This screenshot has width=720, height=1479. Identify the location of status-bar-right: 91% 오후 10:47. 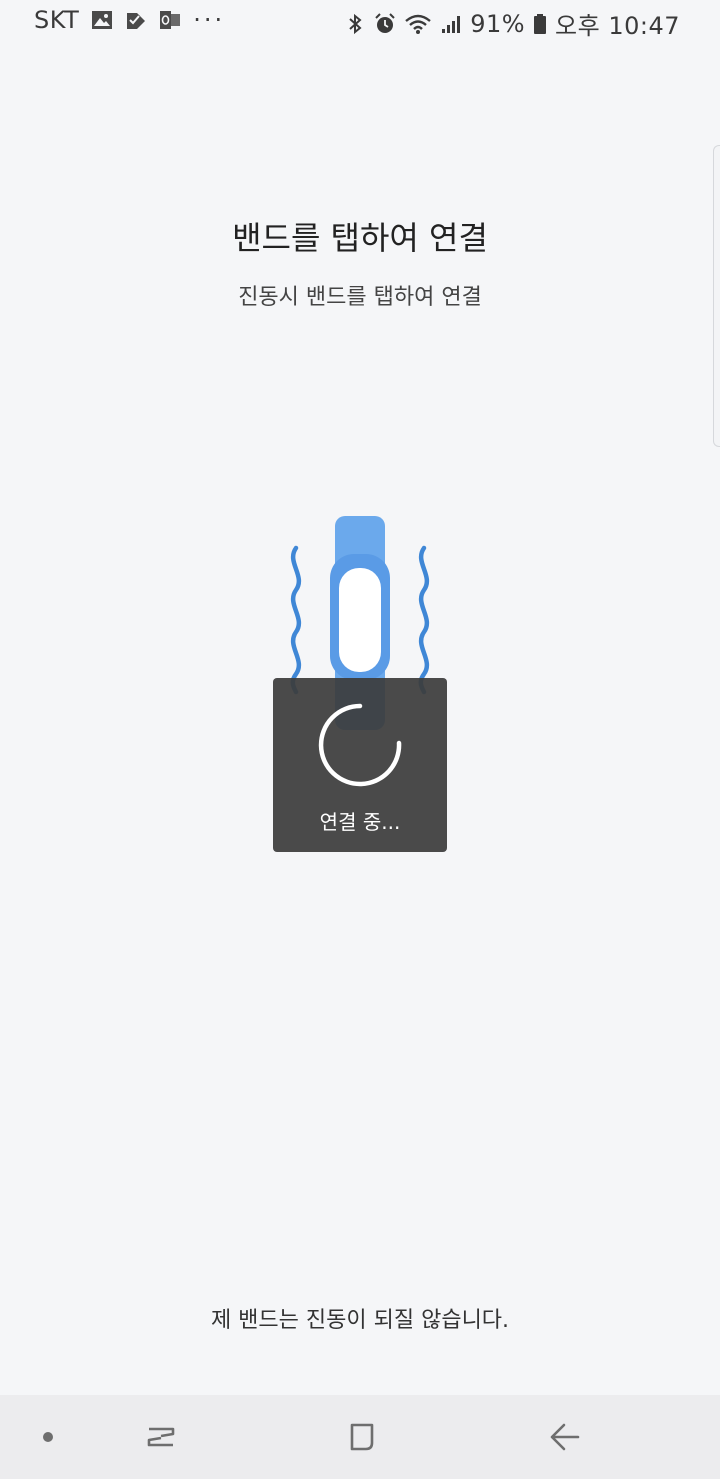
(512, 23).